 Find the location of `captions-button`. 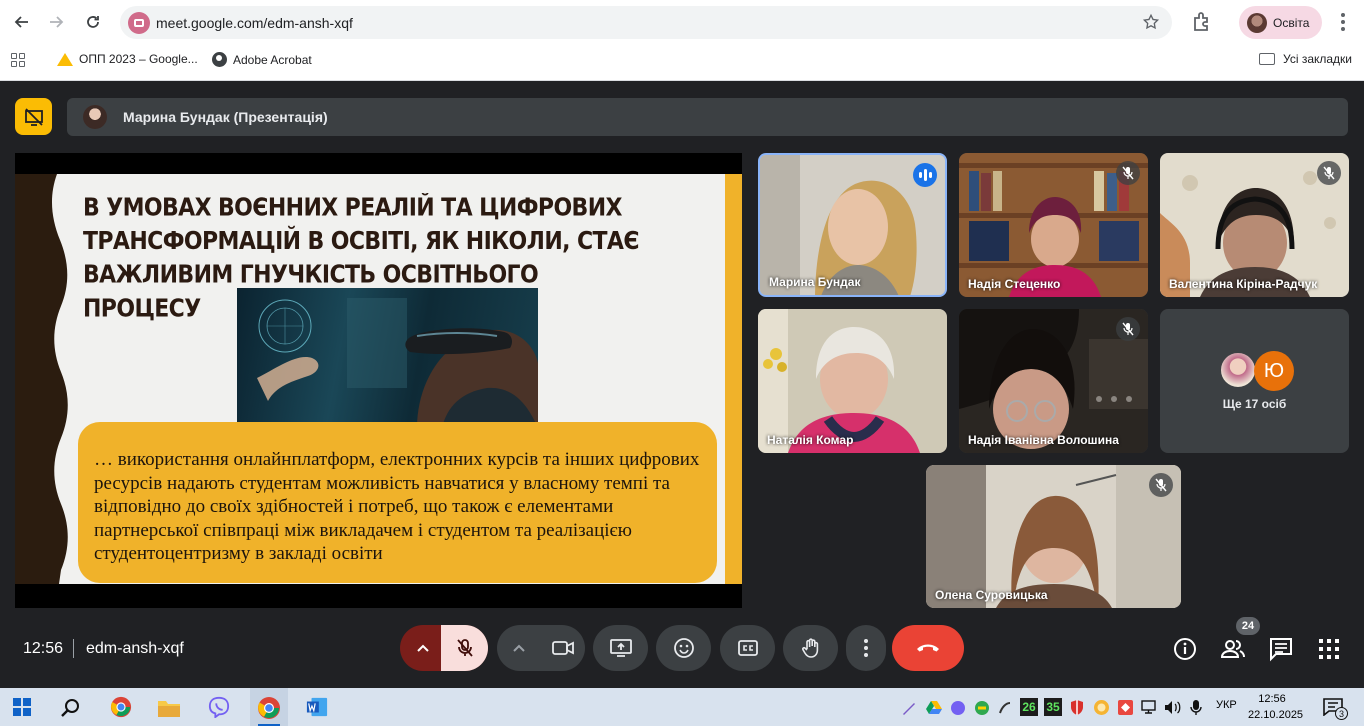

captions-button is located at coordinates (747, 648).